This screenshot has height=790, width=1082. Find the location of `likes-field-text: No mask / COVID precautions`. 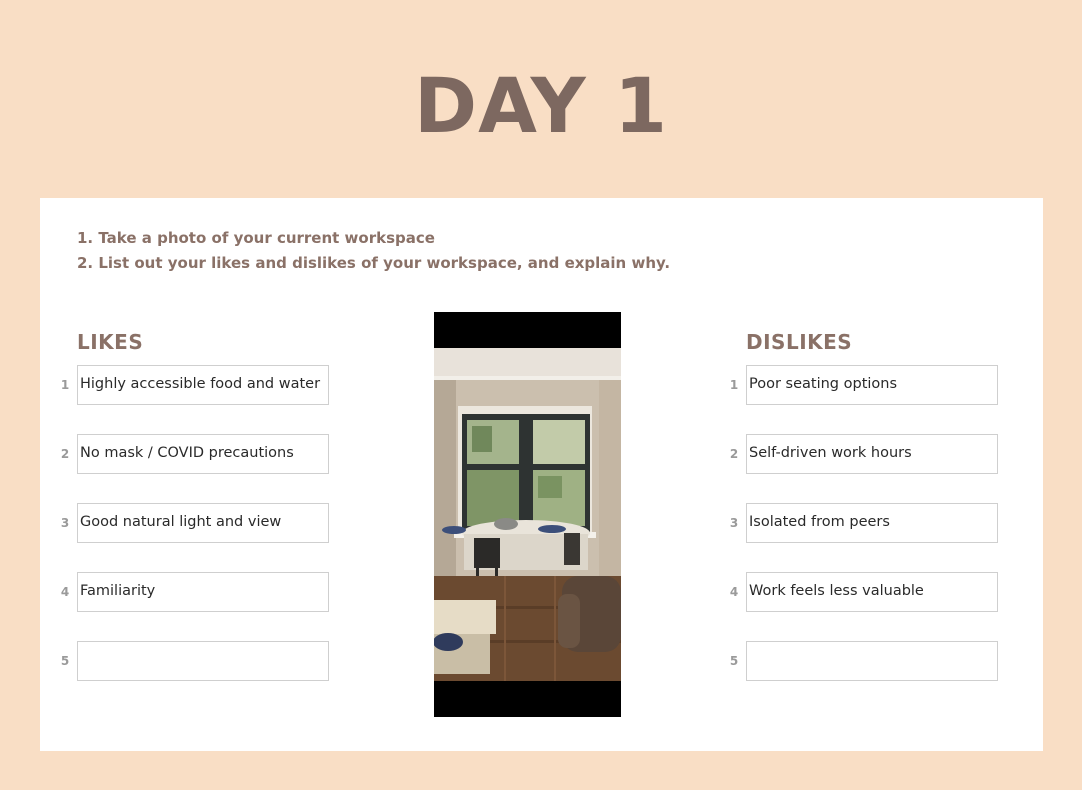

likes-field-text: No mask / COVID precautions is located at coordinates (187, 453).